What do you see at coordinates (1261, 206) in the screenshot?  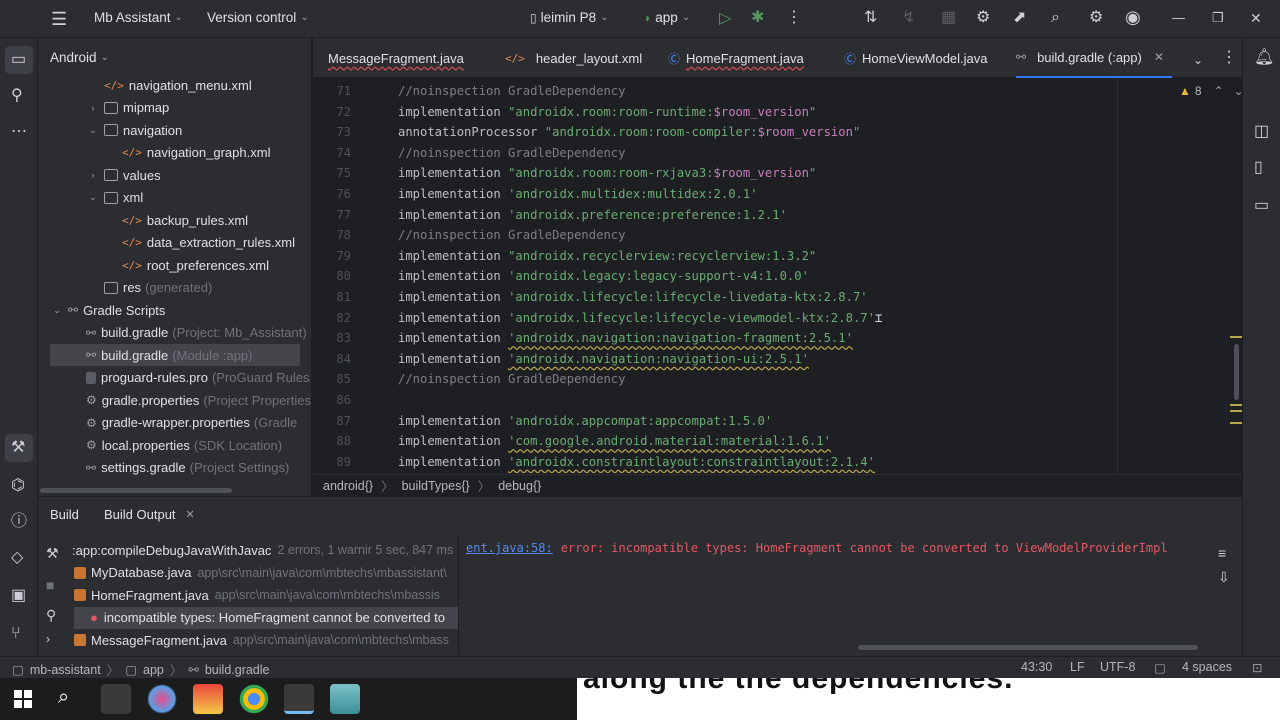 I see `running-devices-icon: ▭` at bounding box center [1261, 206].